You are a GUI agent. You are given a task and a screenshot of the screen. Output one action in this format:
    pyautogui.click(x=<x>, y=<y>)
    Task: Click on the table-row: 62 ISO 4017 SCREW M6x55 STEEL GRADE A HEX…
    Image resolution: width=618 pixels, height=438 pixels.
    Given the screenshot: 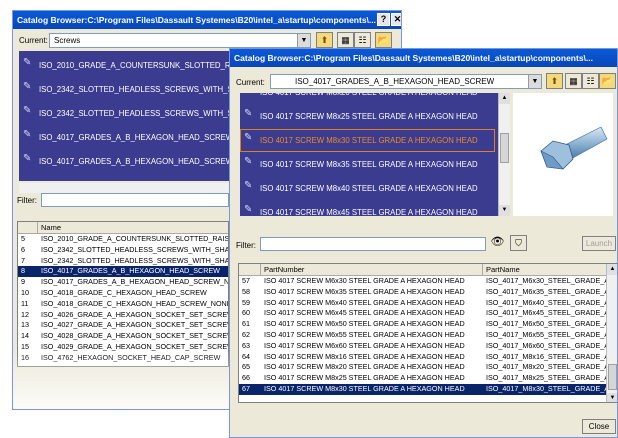 What is the action you would take?
    pyautogui.click(x=423, y=335)
    